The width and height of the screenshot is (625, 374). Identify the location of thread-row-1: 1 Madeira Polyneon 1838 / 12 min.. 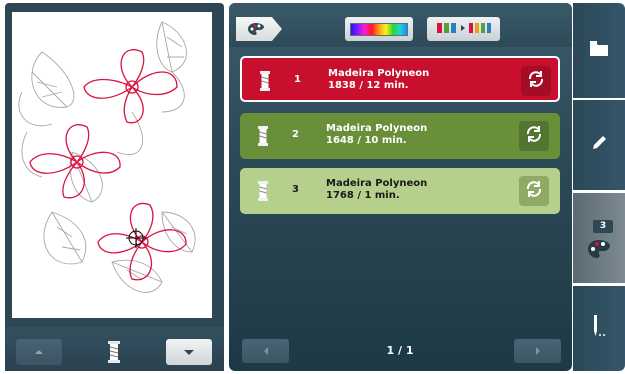
(400, 79).